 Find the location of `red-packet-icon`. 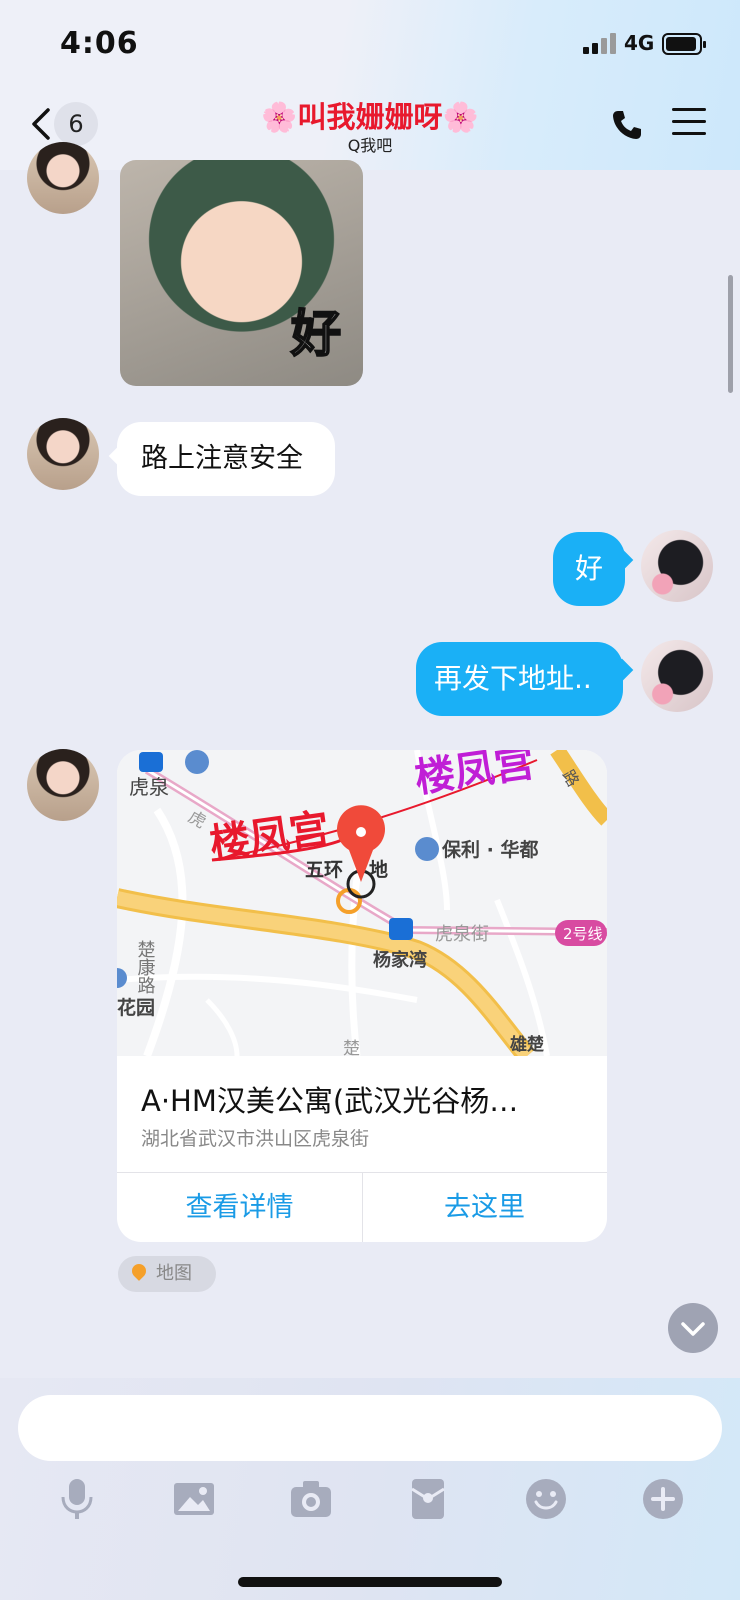

red-packet-icon is located at coordinates (428, 1499).